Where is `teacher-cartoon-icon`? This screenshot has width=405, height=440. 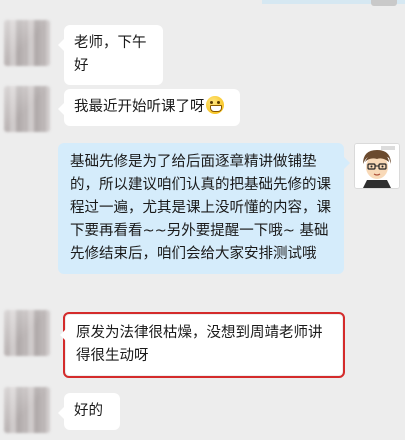 teacher-cartoon-icon is located at coordinates (377, 166).